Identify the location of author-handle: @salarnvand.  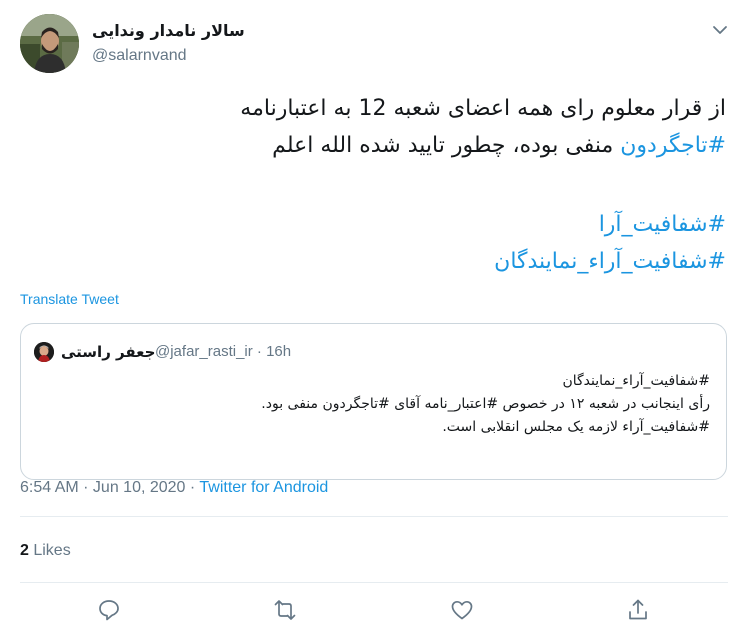
(168, 56).